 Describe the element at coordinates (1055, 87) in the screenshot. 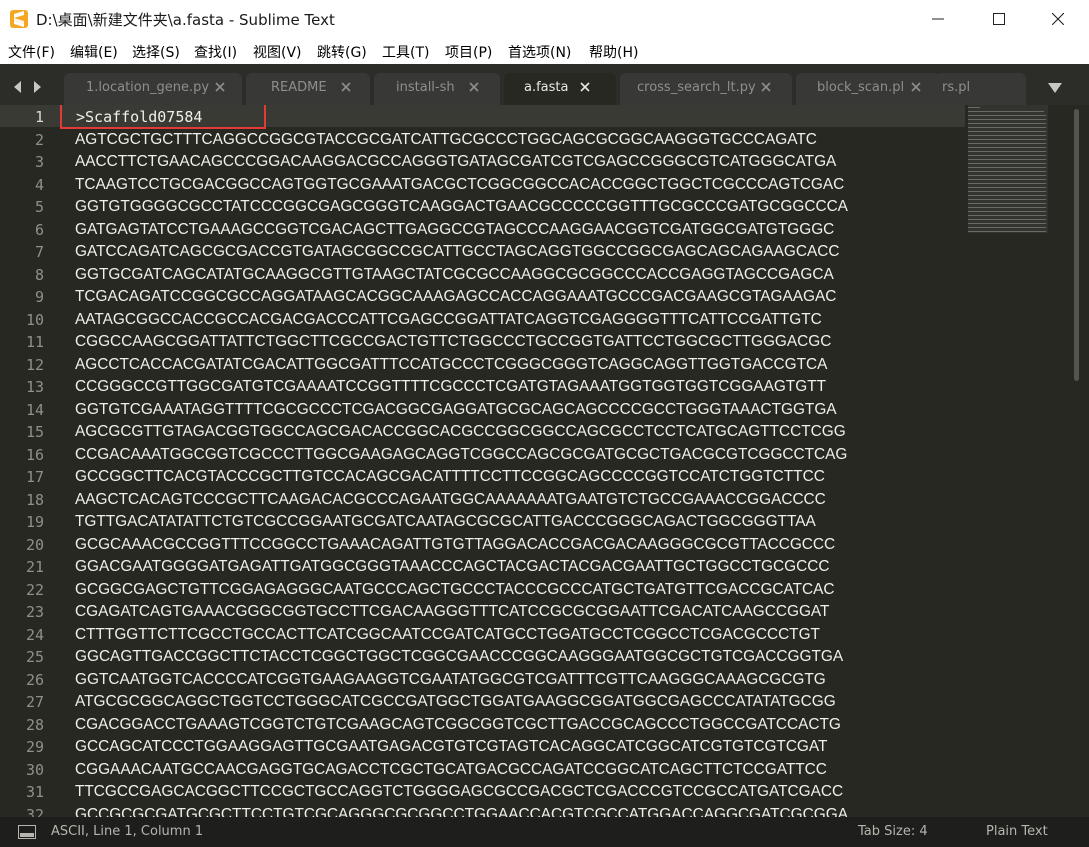

I see `tab-list-dropdown-icon` at that location.